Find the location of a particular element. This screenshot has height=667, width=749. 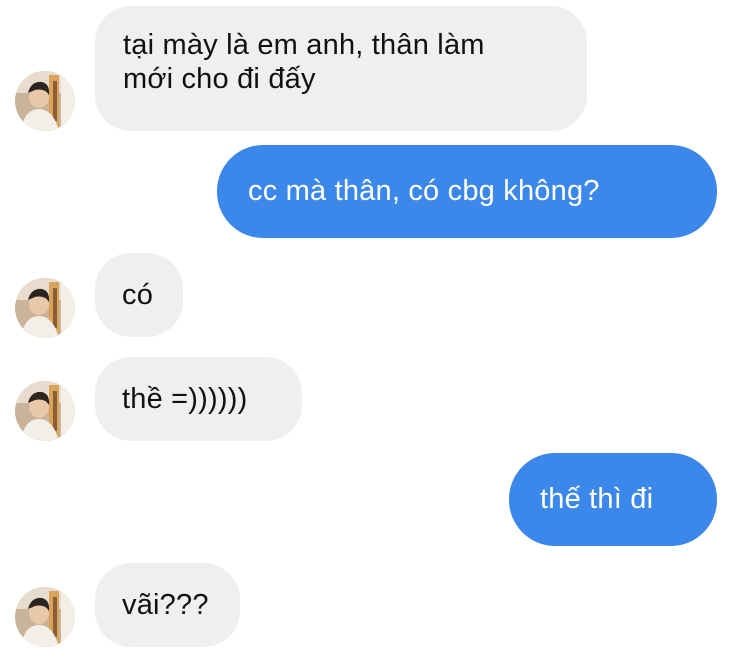

message-text-line: mới cho đi đấy is located at coordinates (219, 79).